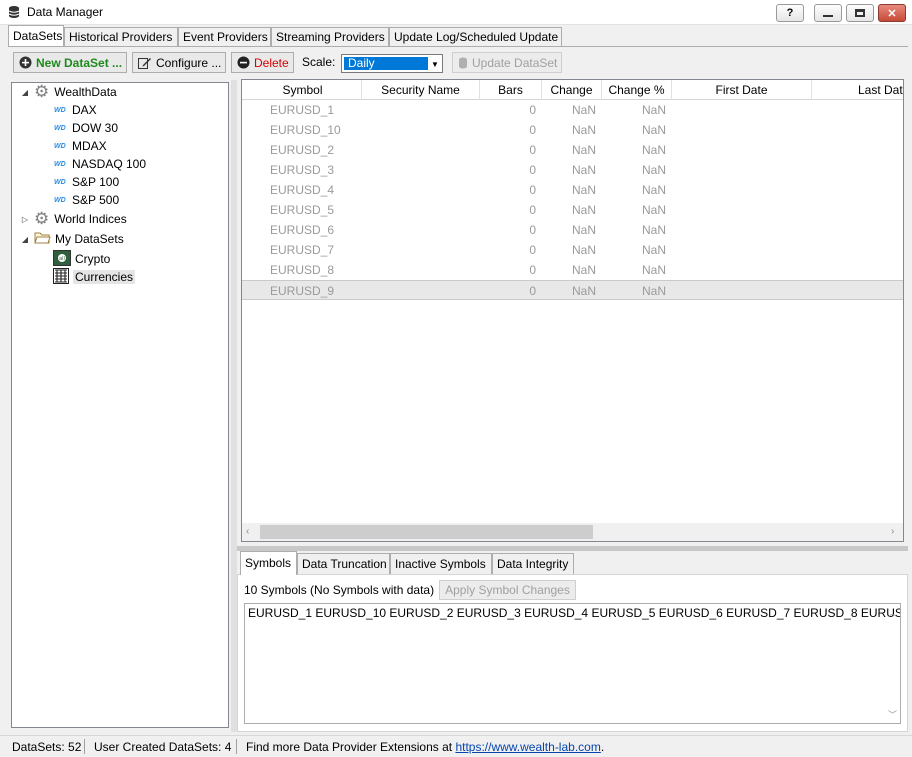 This screenshot has height=757, width=912. What do you see at coordinates (247, 531) in the screenshot?
I see `scroll-left-icon: ‹` at bounding box center [247, 531].